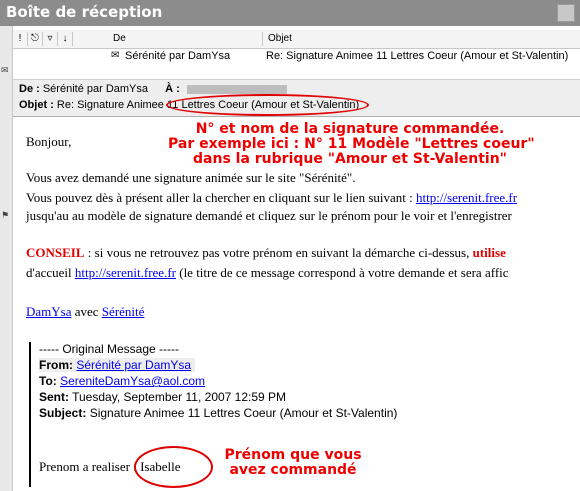  What do you see at coordinates (84, 12) in the screenshot?
I see `window-title: Boîte de réception` at bounding box center [84, 12].